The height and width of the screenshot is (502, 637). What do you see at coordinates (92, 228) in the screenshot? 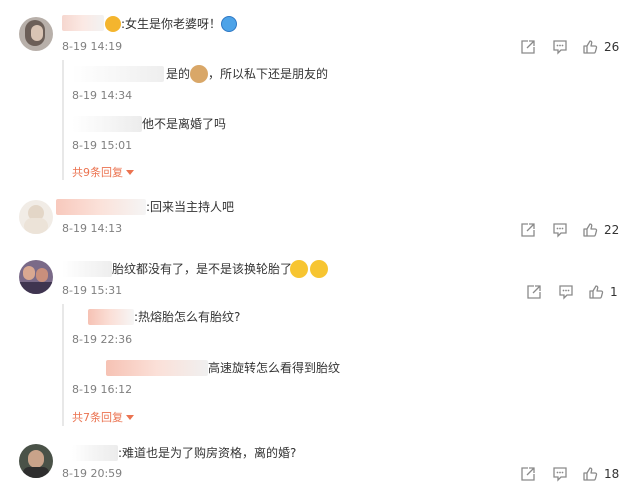
I see `comment-time: 8-19 14:13` at bounding box center [92, 228].